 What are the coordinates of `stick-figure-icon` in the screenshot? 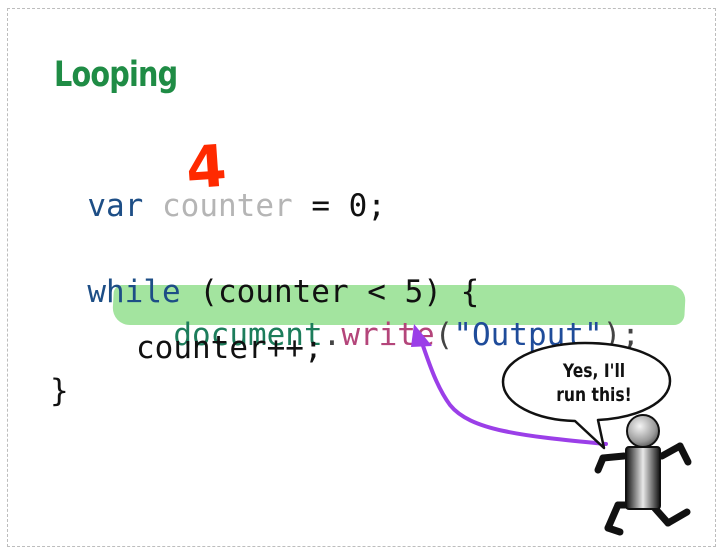 It's located at (643, 475).